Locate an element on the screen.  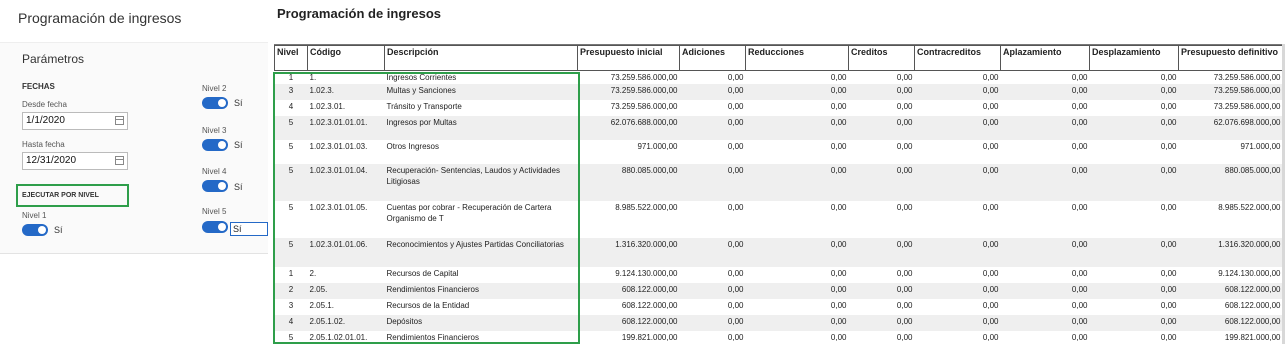
cell-nivel: 4 is located at coordinates (291, 106).